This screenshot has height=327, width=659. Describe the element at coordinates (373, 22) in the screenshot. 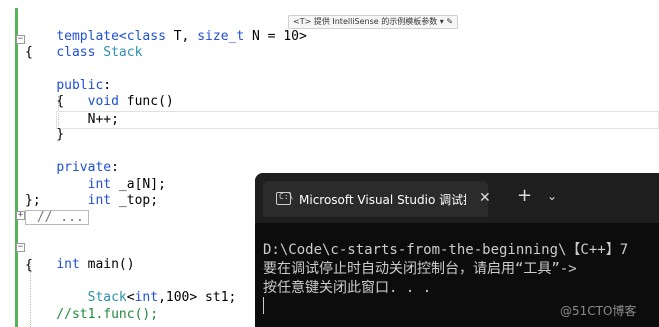

I see `intellisense-template-hint: <T> 提供 IntelliSense 的示例模板参数 ▾ ✎` at that location.